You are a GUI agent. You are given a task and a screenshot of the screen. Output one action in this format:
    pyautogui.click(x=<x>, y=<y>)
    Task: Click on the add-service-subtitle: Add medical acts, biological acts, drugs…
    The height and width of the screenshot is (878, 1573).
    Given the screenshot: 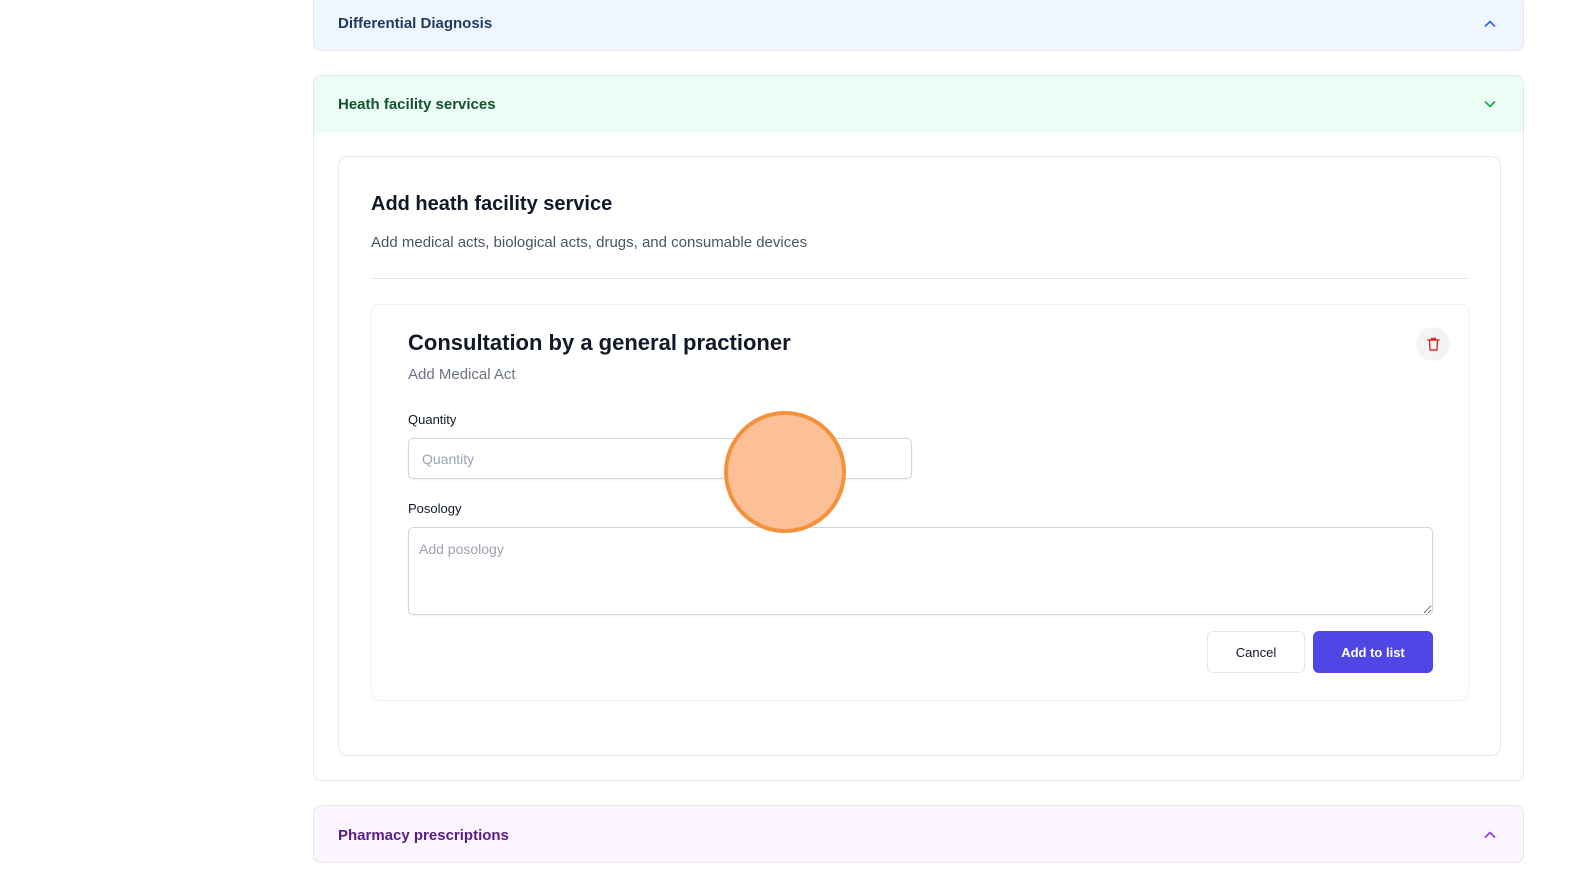 What is the action you would take?
    pyautogui.click(x=589, y=242)
    